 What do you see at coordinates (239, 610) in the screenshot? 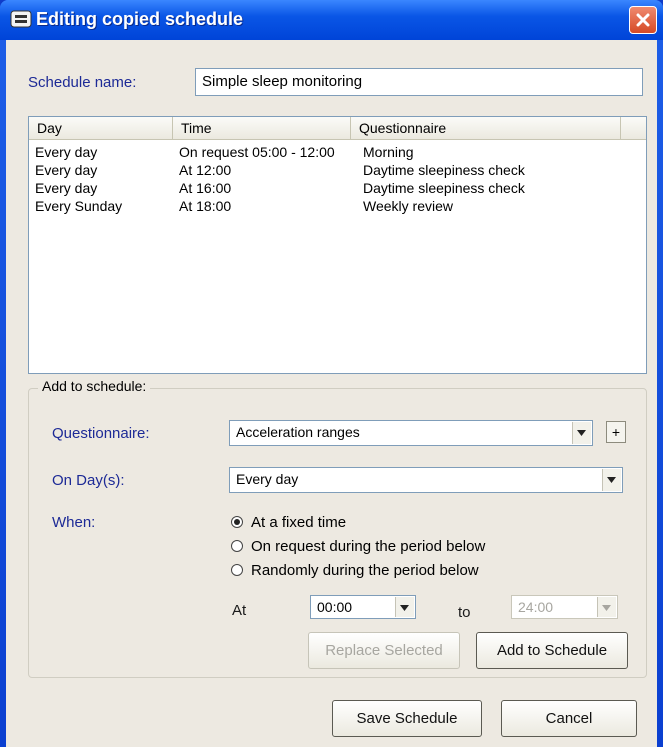
I see `at-label: At` at bounding box center [239, 610].